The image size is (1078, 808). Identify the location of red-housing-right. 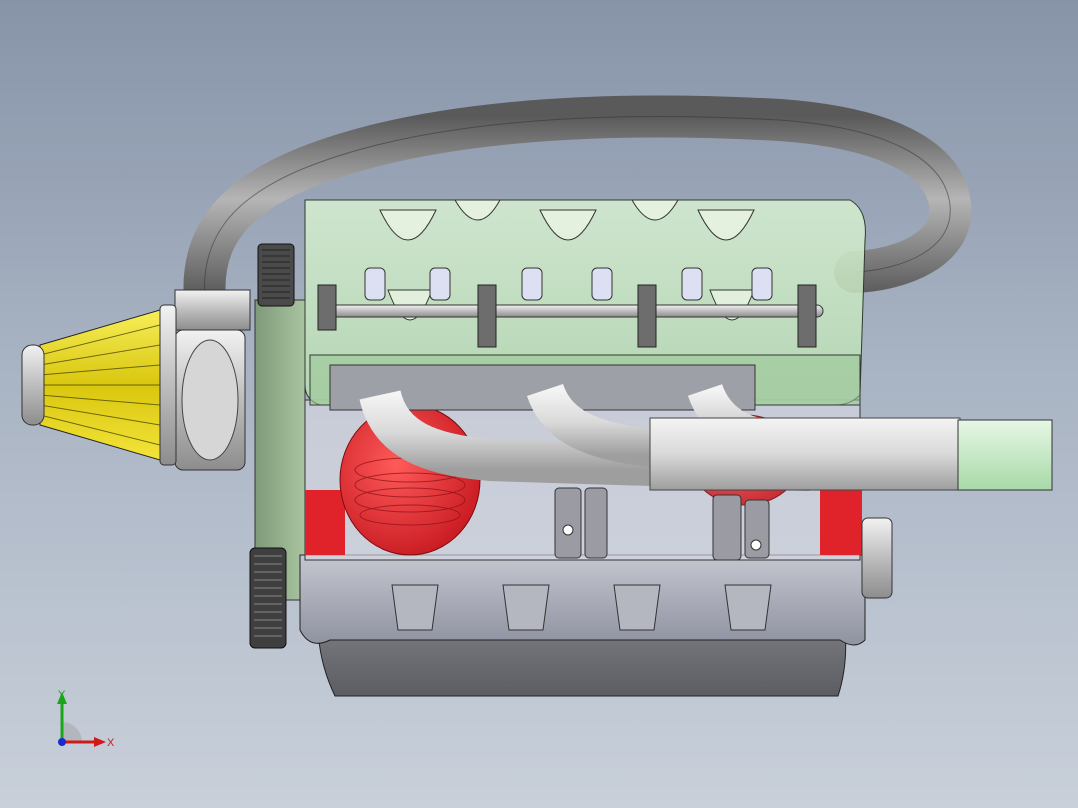
(841, 522).